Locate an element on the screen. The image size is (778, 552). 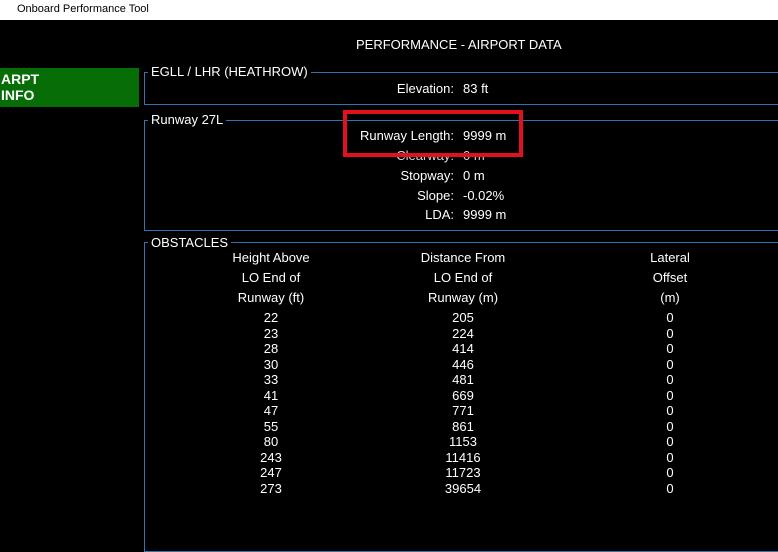
obstacle-height-cell: 23 is located at coordinates (271, 333).